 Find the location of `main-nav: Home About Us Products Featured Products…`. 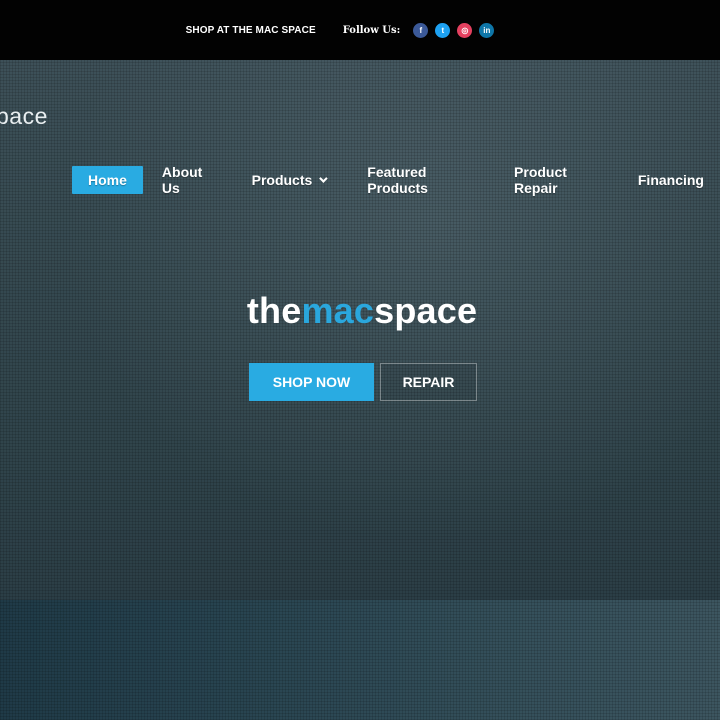

main-nav: Home About Us Products Featured Products… is located at coordinates (396, 180).